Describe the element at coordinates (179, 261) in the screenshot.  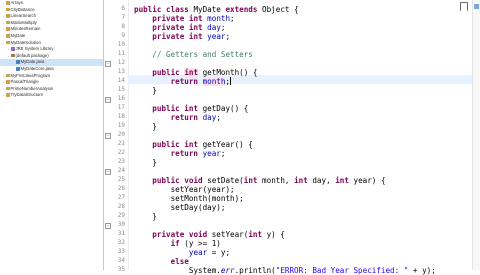
I see `keyword: else` at that location.